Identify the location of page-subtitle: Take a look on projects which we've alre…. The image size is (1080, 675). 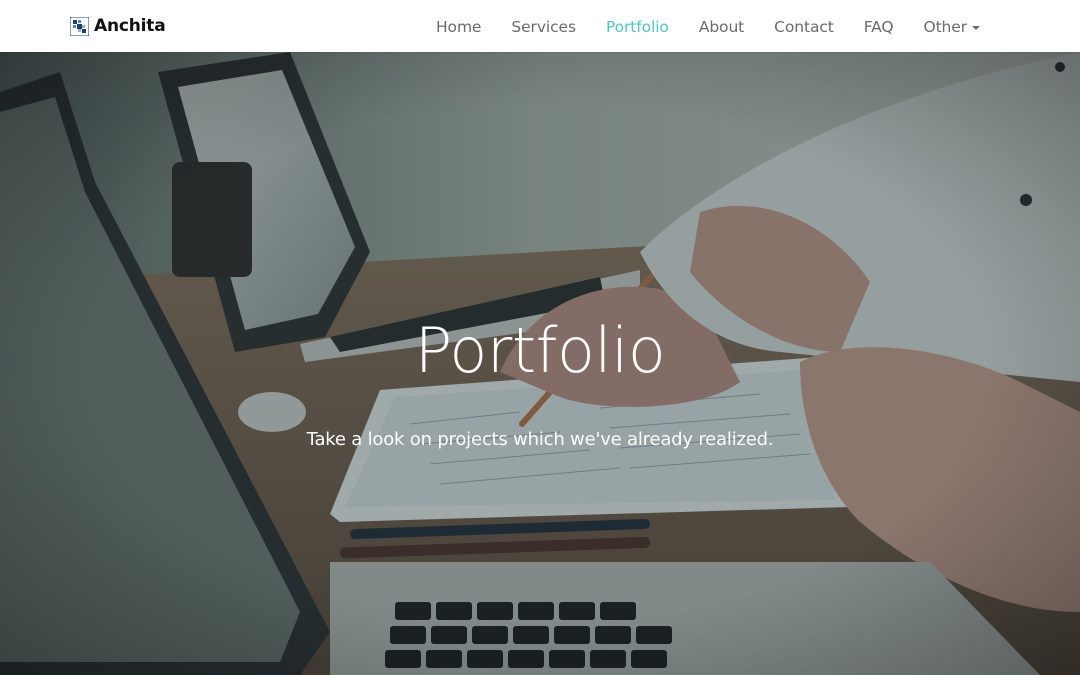
(540, 439).